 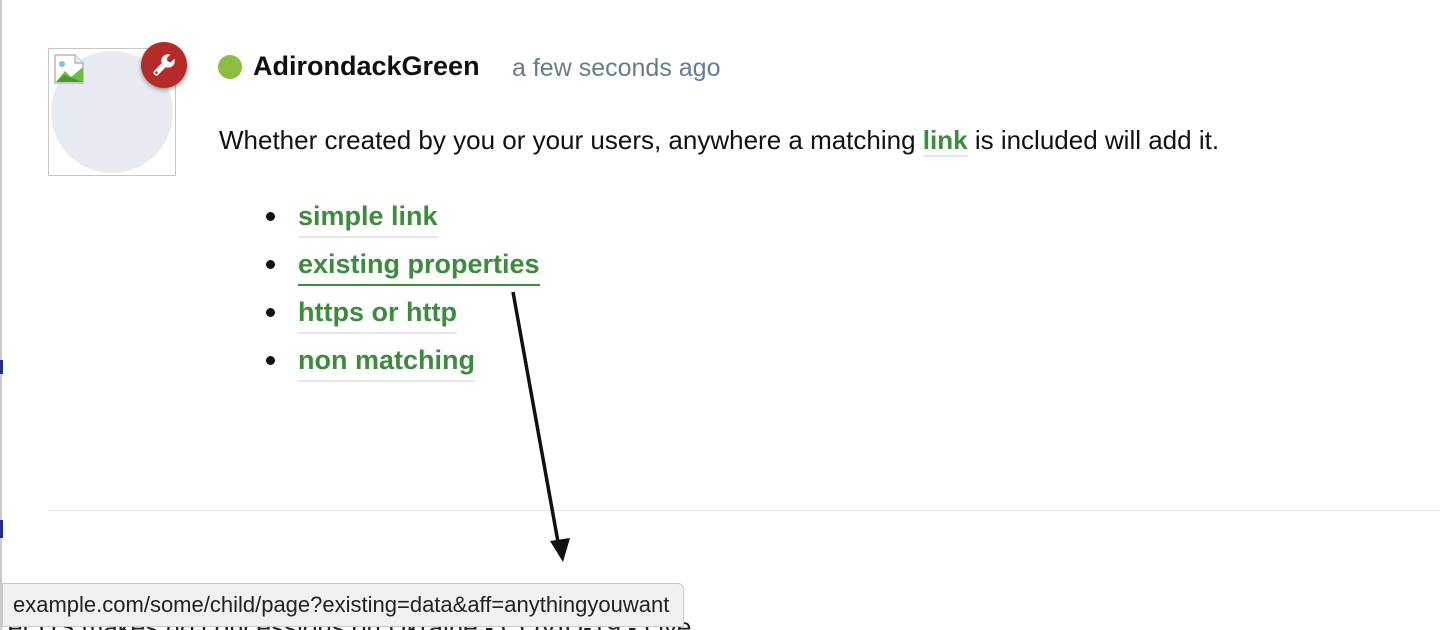 I want to click on link-existing-properties: existing properties, so click(x=419, y=265).